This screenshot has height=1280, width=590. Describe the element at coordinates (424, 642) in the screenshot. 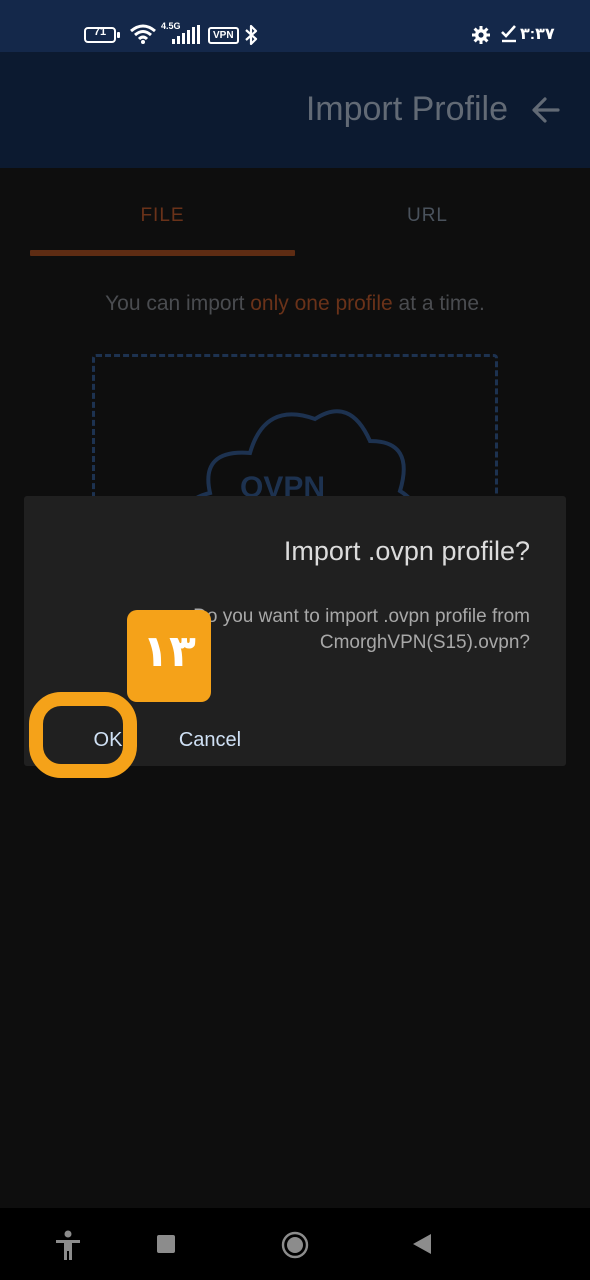

I see `dialog-message-line2: CmorghVPN(S15).ovpn?` at that location.